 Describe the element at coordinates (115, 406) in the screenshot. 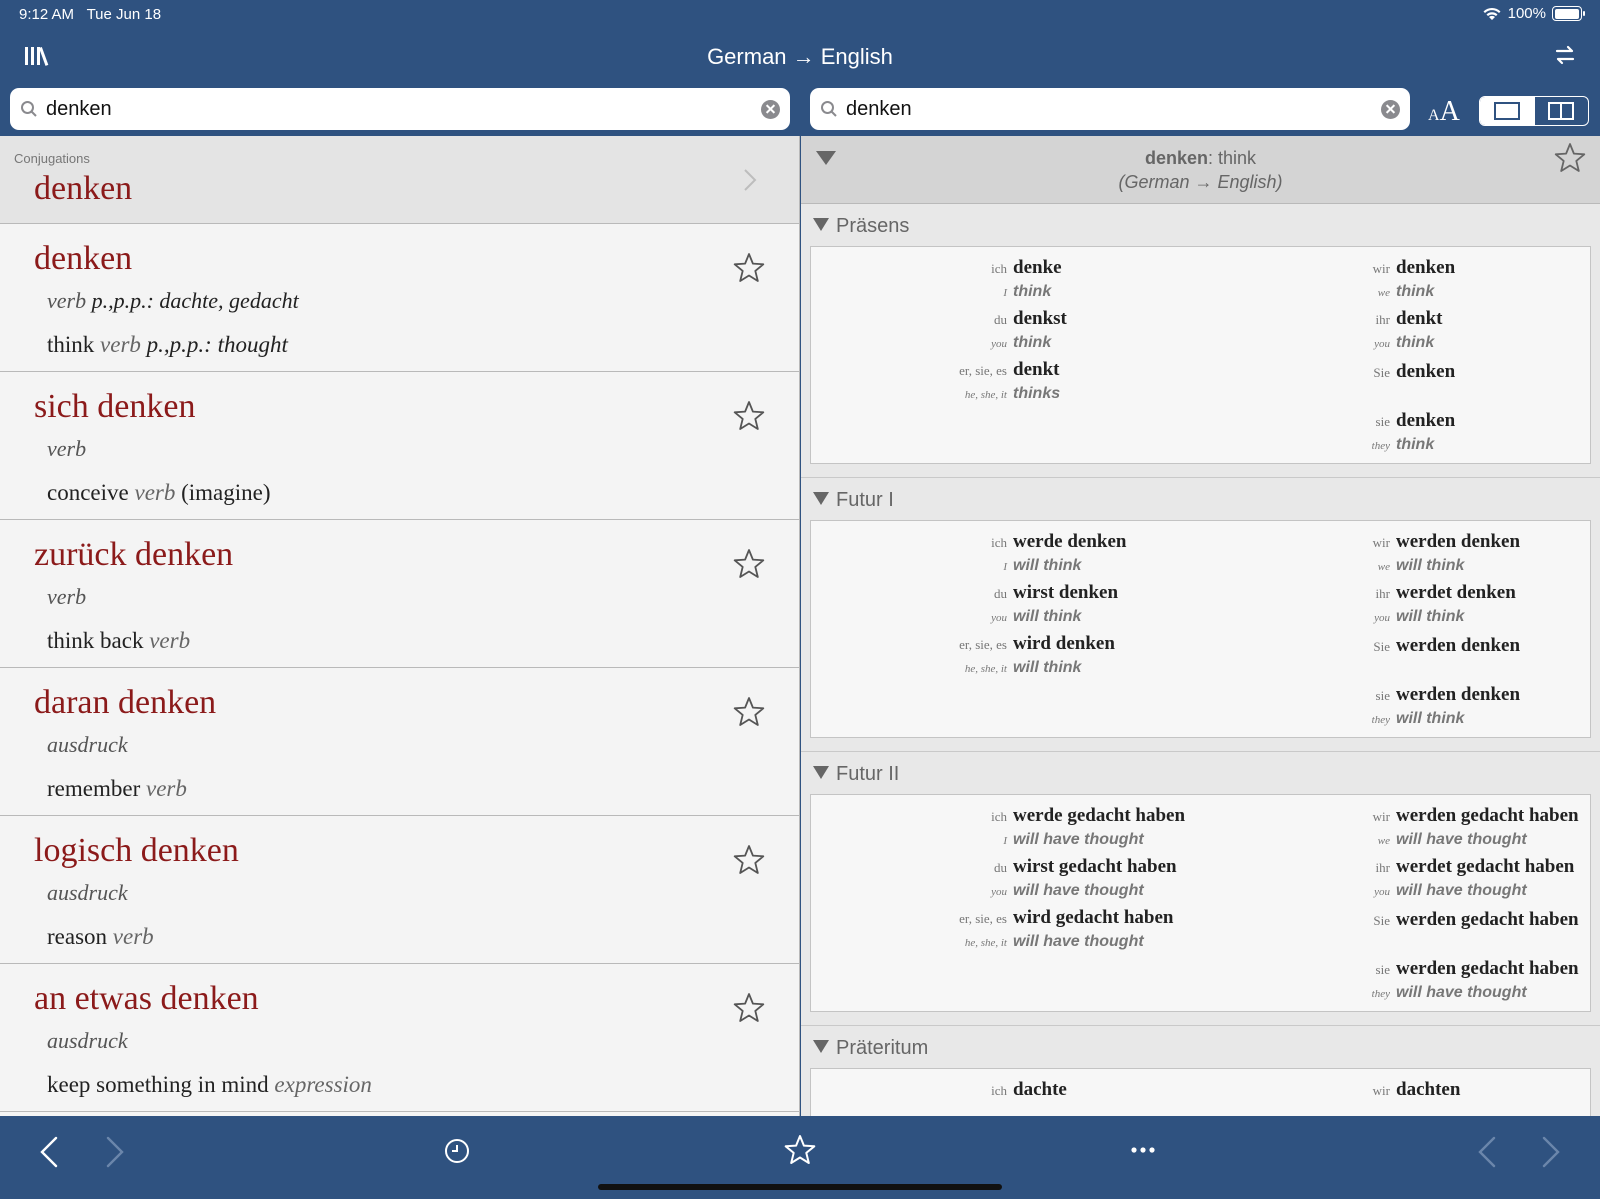

I see `entry-headword: sich denken` at that location.